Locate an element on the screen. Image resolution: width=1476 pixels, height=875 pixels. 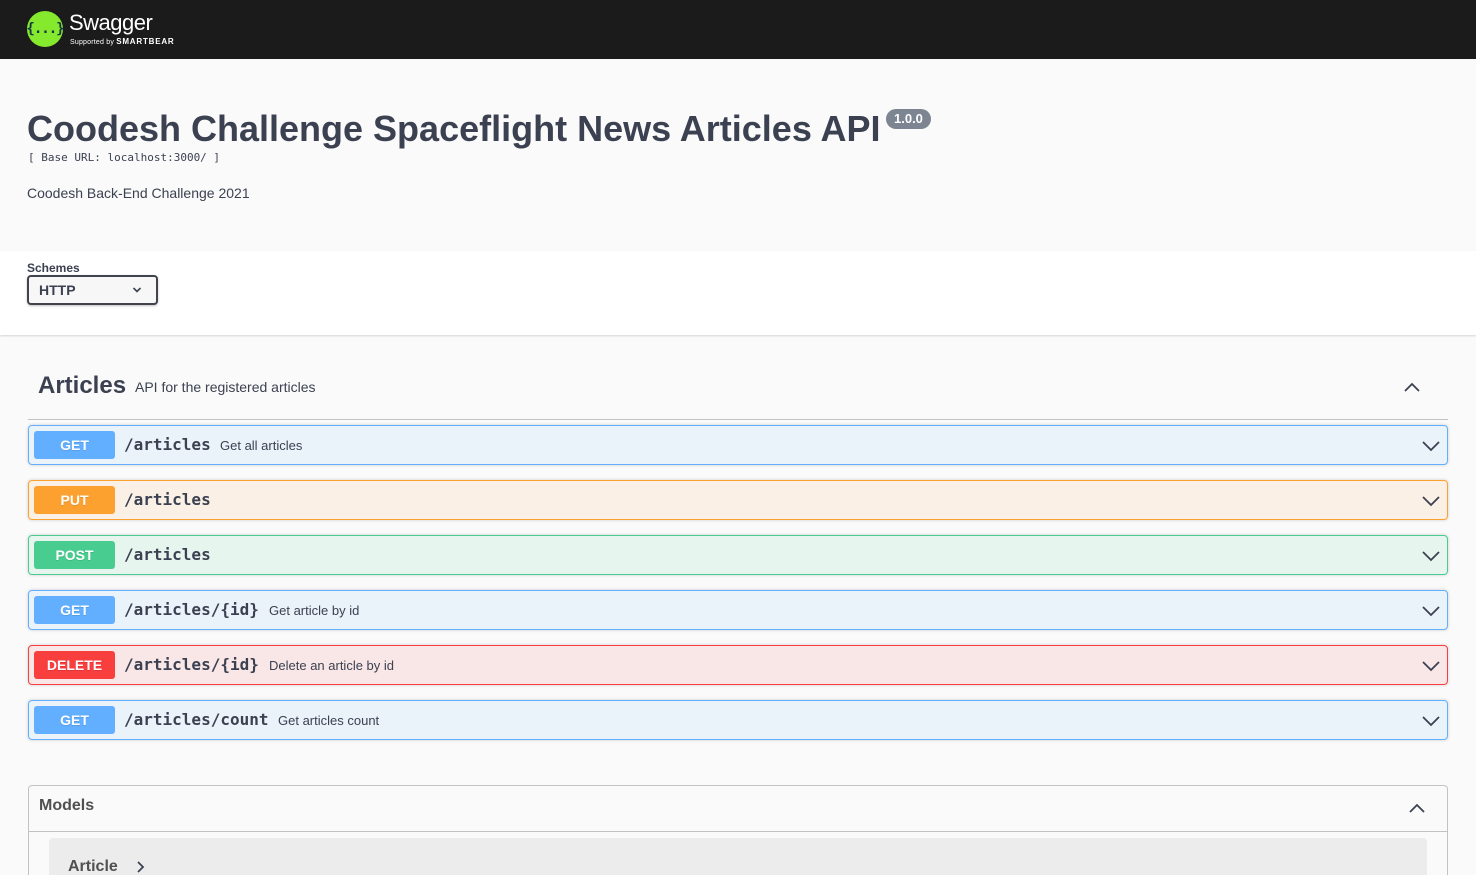
schemes-label: Schemes is located at coordinates (53, 268).